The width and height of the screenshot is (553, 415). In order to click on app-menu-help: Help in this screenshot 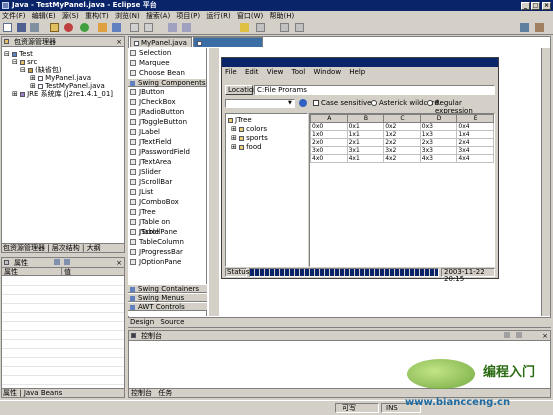, I will do `click(357, 72)`.